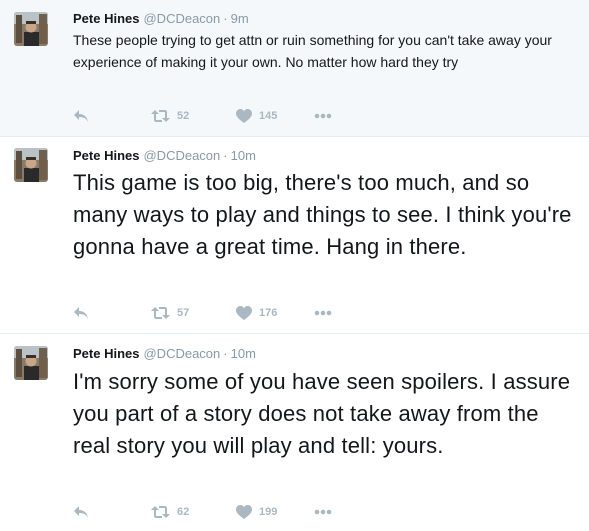 This screenshot has width=589, height=531. Describe the element at coordinates (268, 313) in the screenshot. I see `like-count: 176` at that location.